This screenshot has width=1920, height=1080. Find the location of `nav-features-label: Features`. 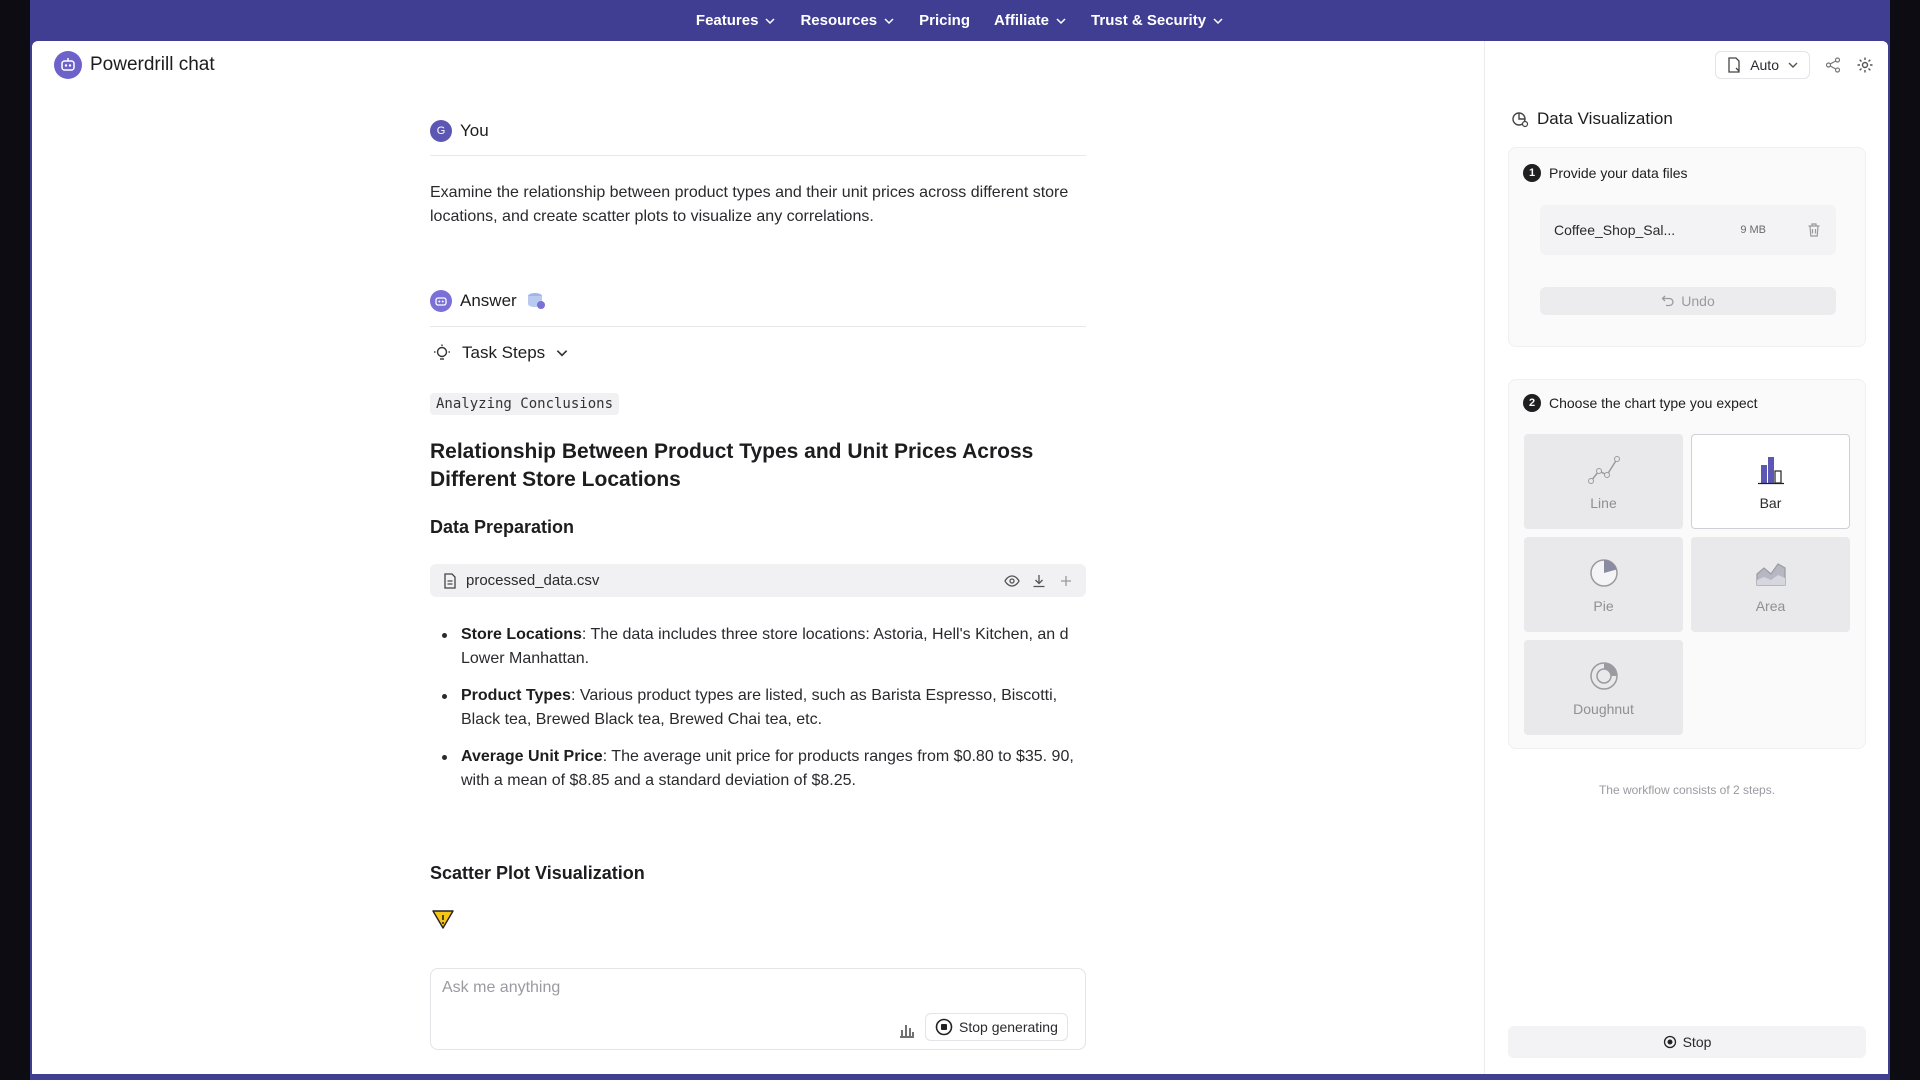

nav-features-label: Features is located at coordinates (727, 20).